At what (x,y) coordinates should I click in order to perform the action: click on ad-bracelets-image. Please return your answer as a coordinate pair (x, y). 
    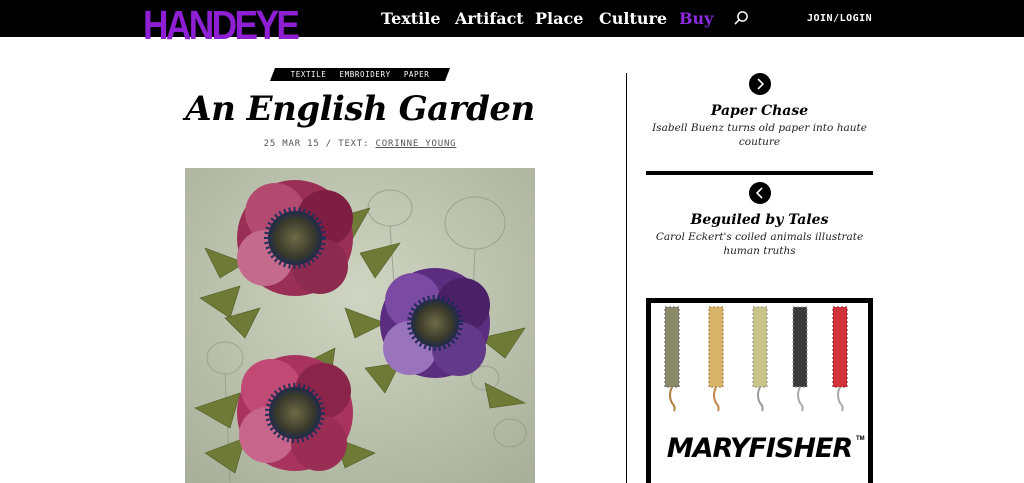
    Looking at the image, I should click on (756, 359).